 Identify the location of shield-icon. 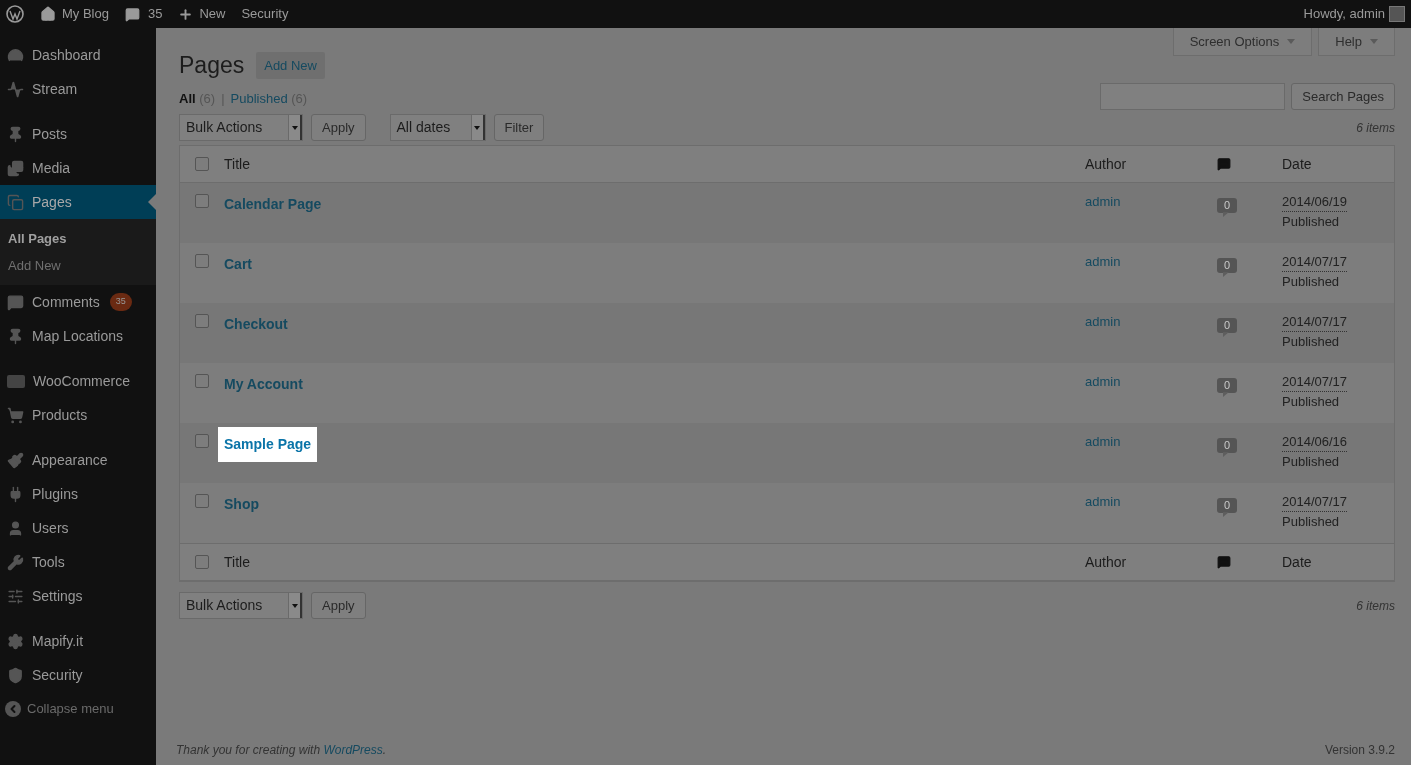
(15, 675).